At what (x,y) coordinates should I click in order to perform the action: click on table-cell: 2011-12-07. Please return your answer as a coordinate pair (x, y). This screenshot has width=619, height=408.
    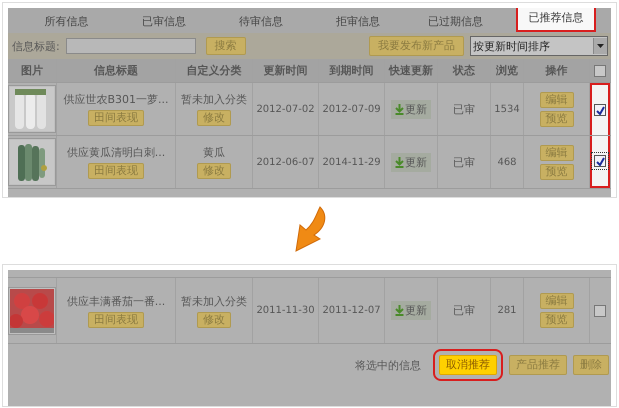
    Looking at the image, I should click on (352, 310).